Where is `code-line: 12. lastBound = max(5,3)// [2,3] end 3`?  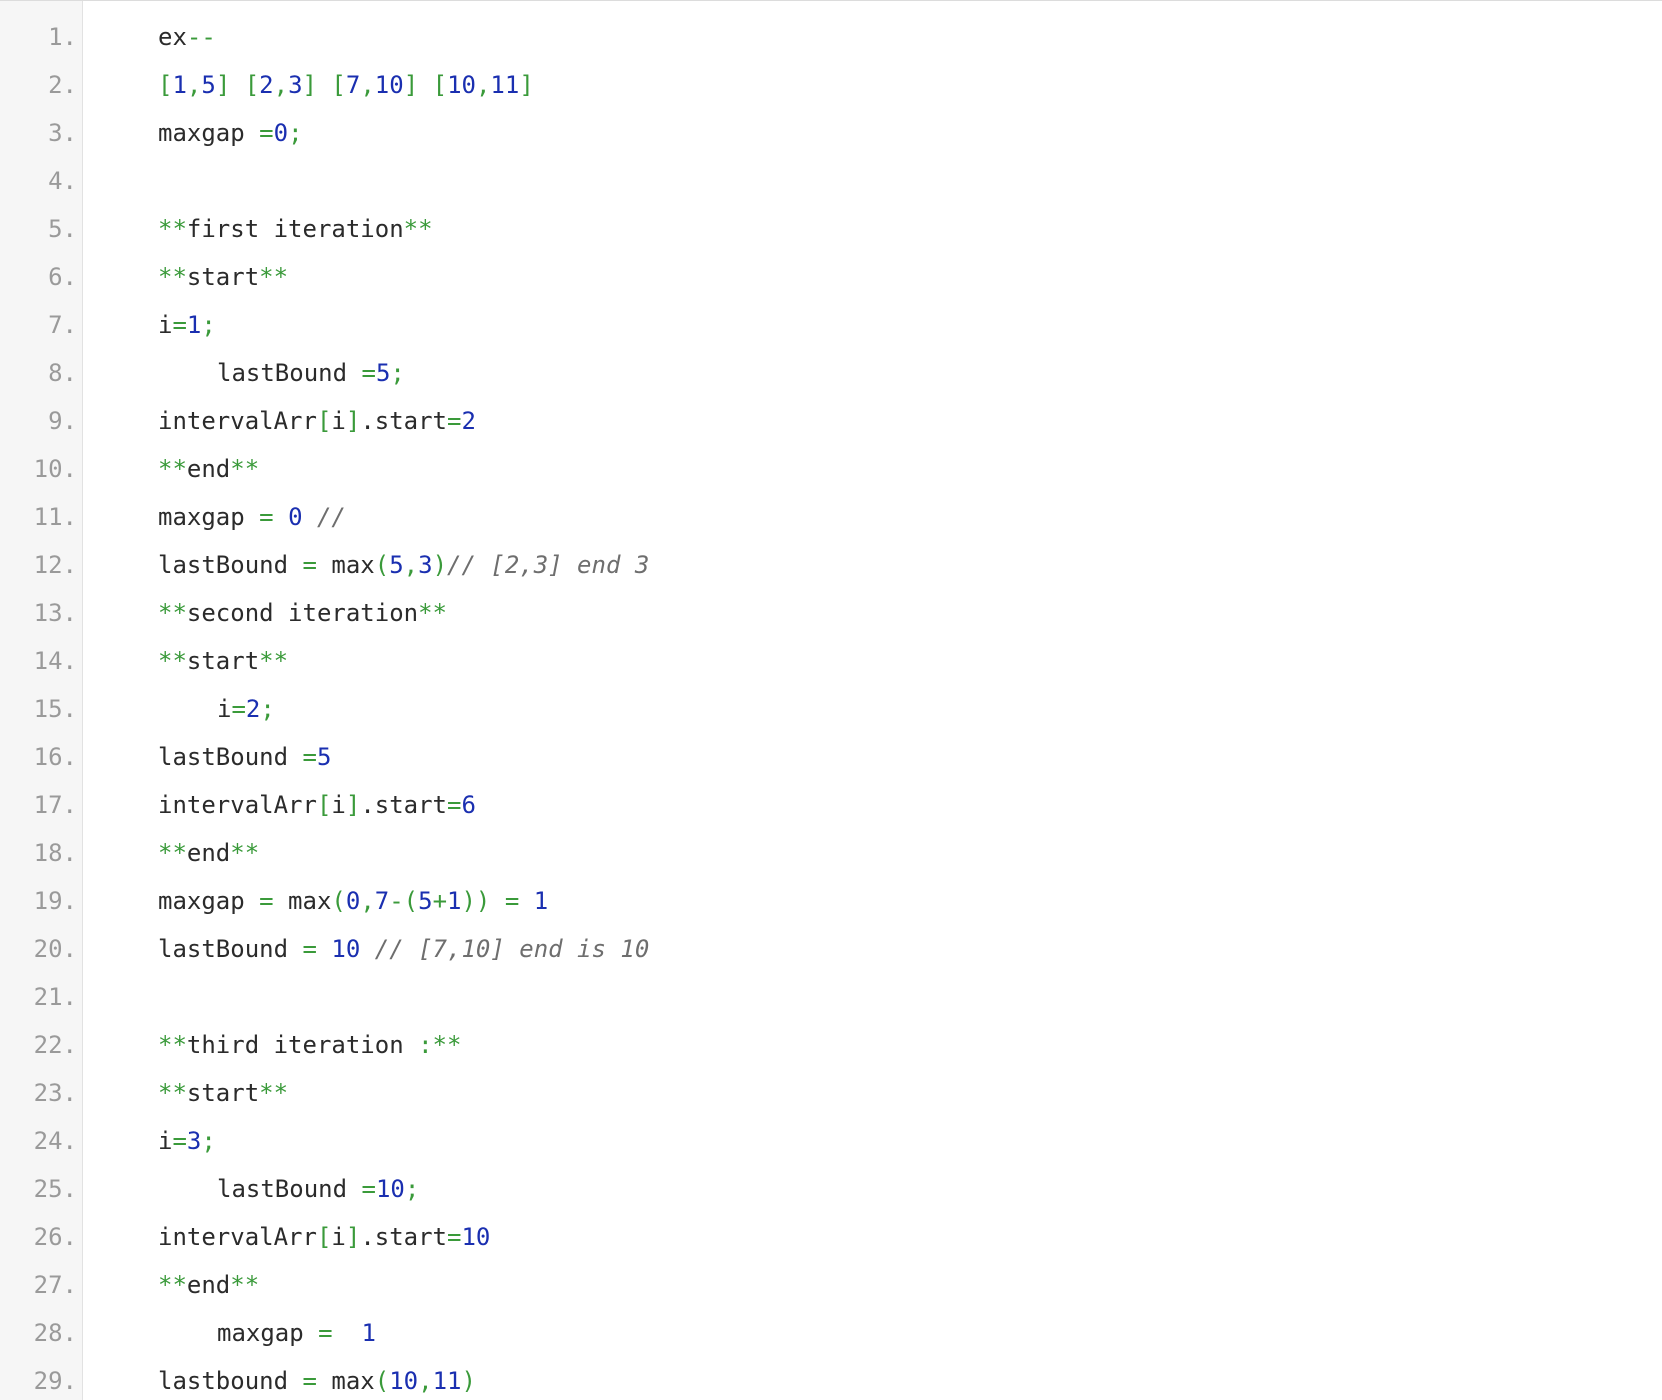
code-line: 12. lastBound = max(5,3)// [2,3] end 3 is located at coordinates (831, 565).